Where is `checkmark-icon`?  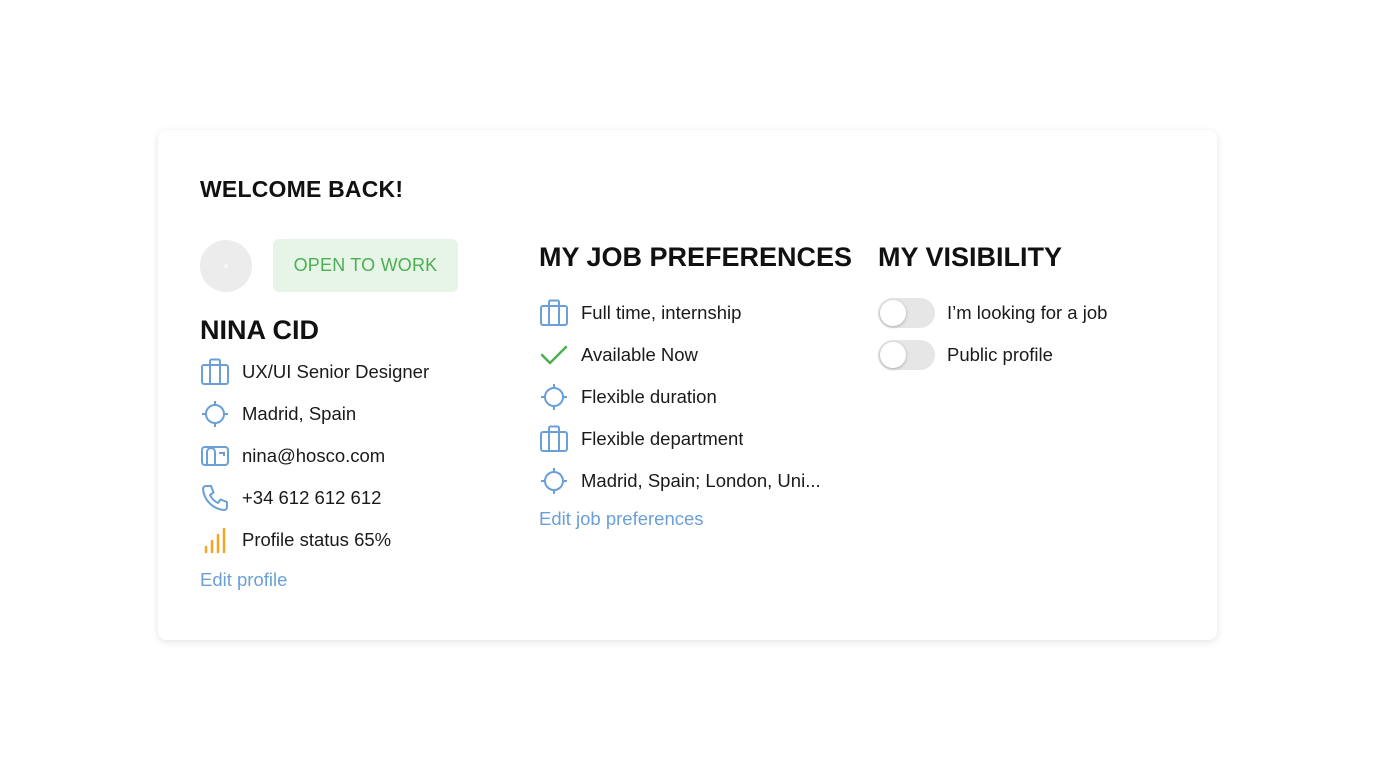
checkmark-icon is located at coordinates (555, 355).